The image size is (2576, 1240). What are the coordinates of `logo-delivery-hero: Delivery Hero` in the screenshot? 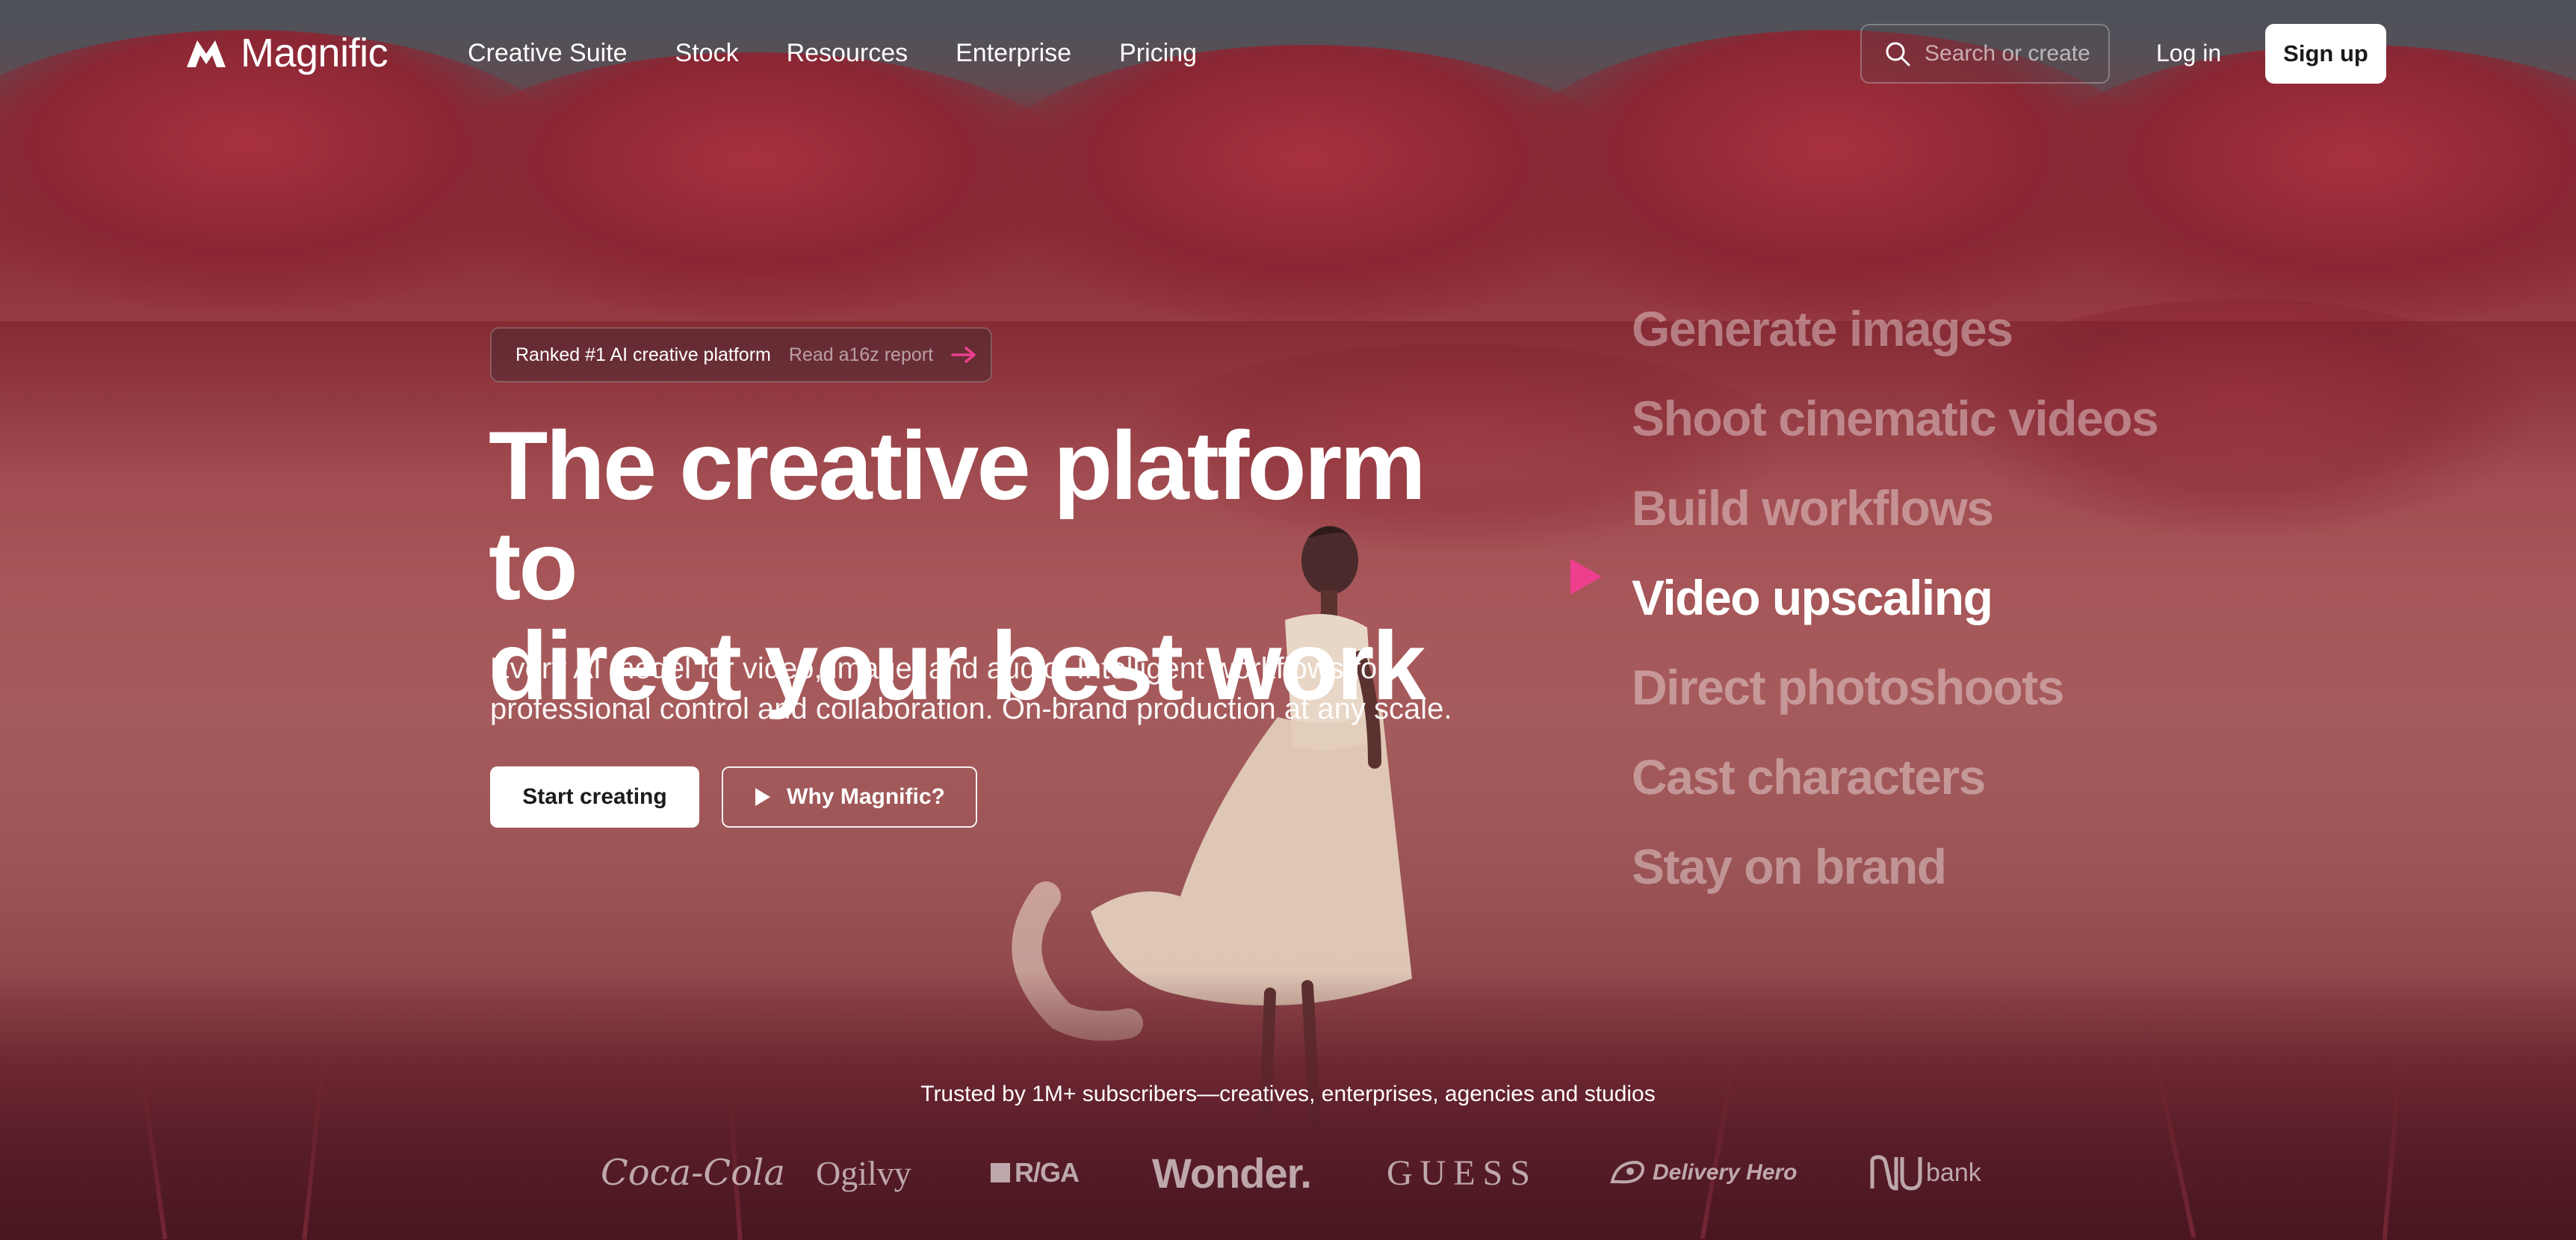 It's located at (1703, 1172).